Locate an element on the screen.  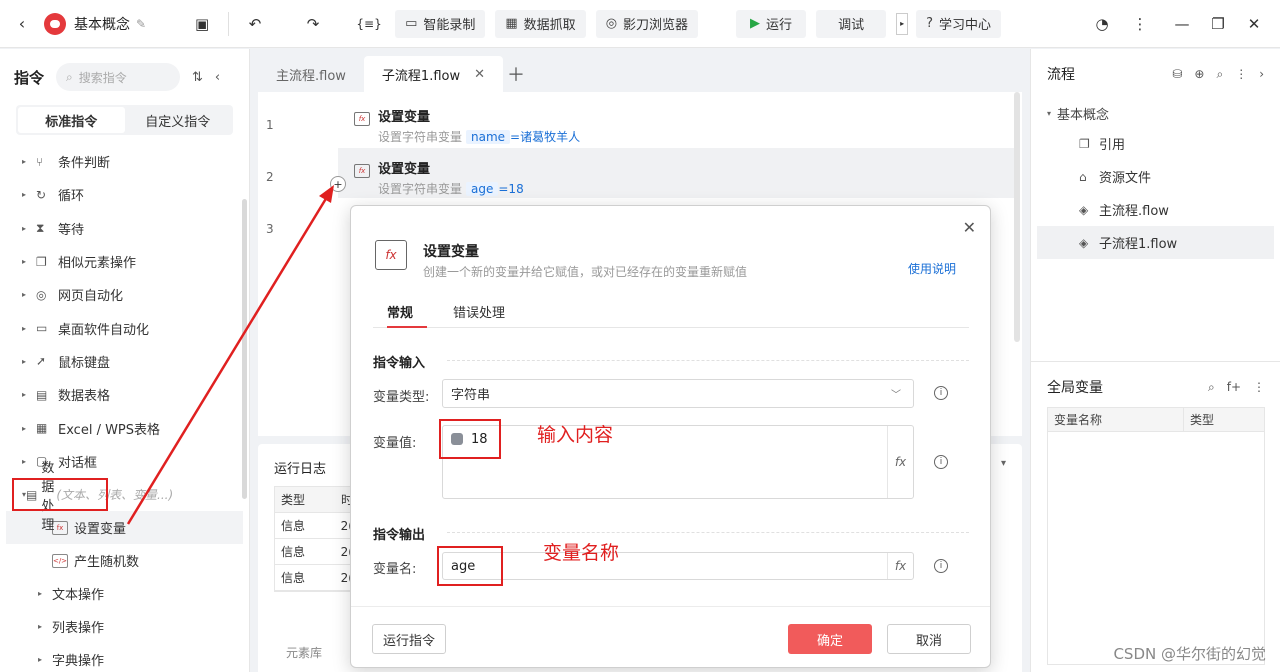
caret-down-icon: ▾ is located at coordinates (1049, 113).